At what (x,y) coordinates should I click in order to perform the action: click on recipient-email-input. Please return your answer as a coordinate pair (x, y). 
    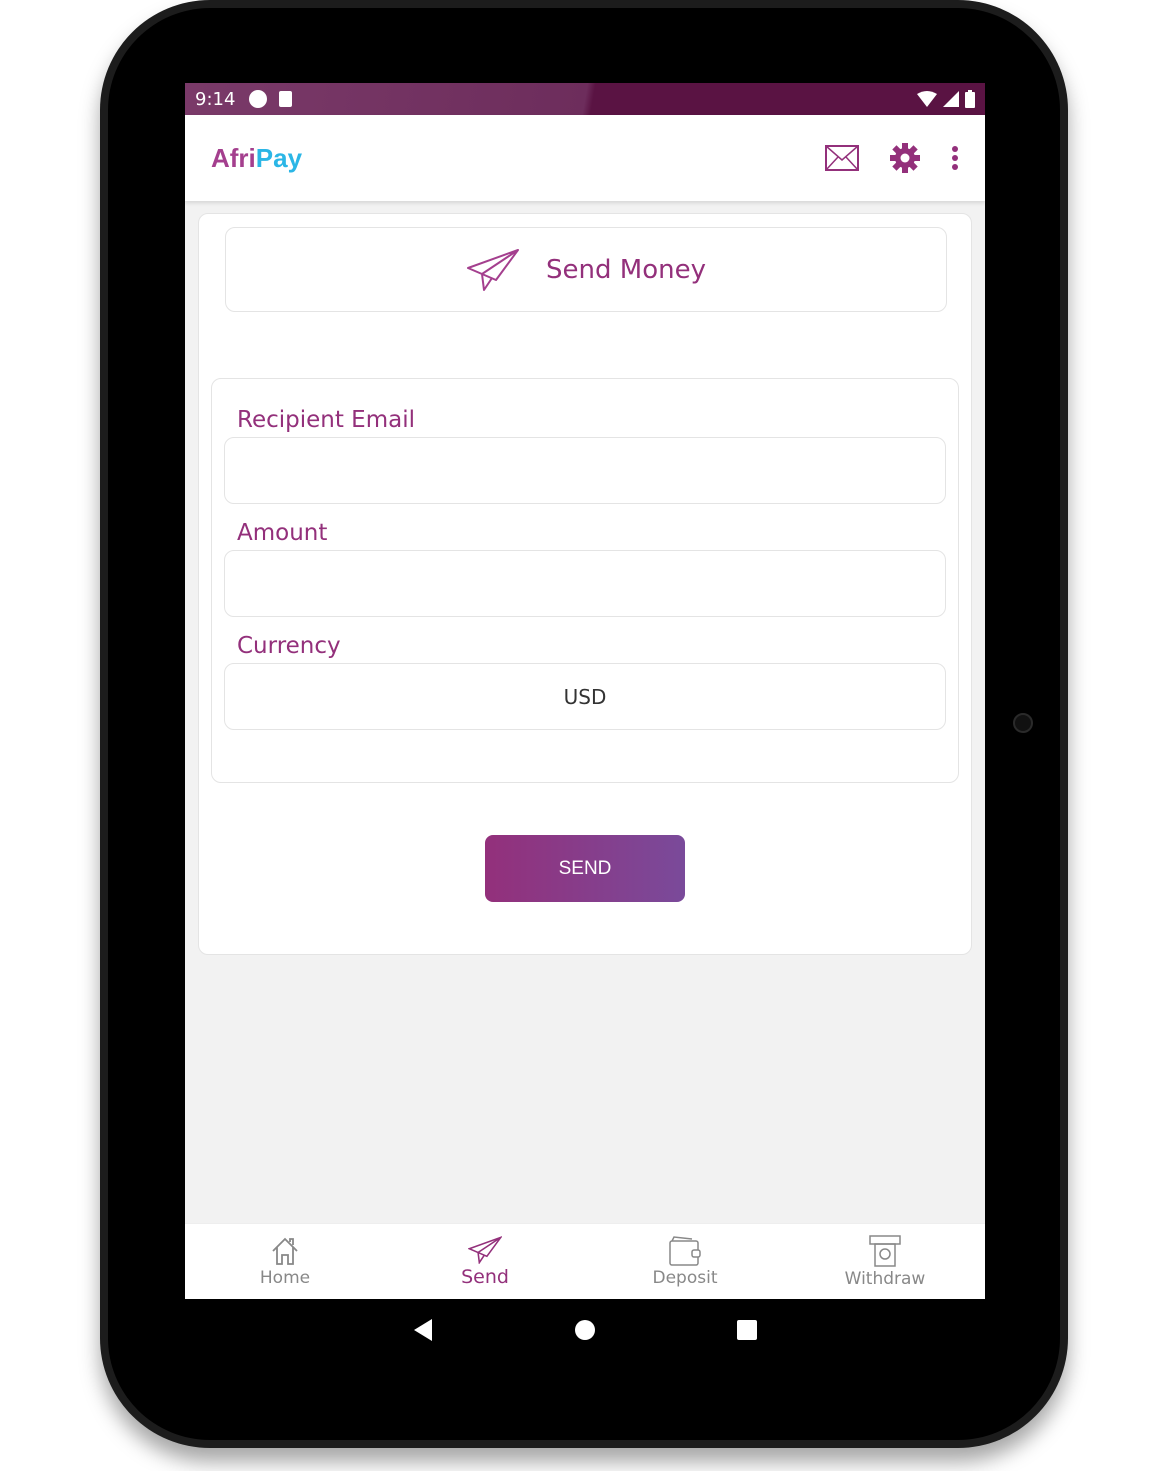
    Looking at the image, I should click on (585, 470).